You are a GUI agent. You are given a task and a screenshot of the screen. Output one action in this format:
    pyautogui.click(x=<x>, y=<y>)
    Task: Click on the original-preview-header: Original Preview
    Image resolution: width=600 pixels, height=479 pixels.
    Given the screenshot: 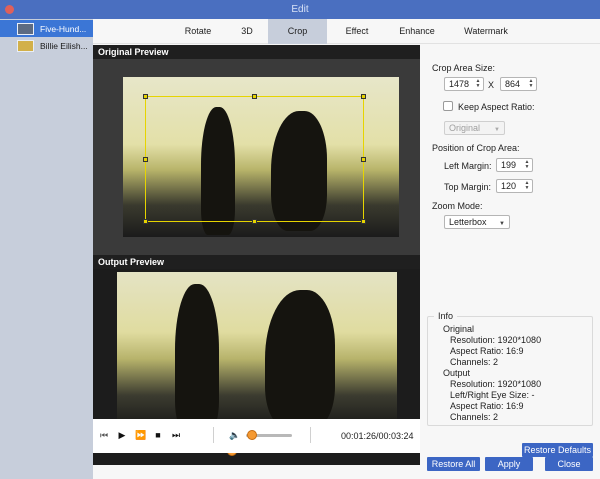 What is the action you would take?
    pyautogui.click(x=256, y=52)
    